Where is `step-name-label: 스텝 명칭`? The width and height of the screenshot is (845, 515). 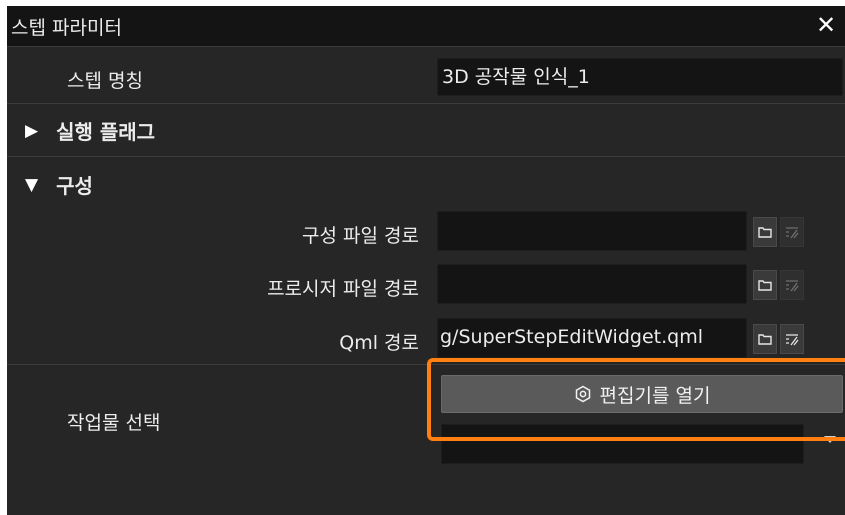 step-name-label: 스텝 명칭 is located at coordinates (105, 81).